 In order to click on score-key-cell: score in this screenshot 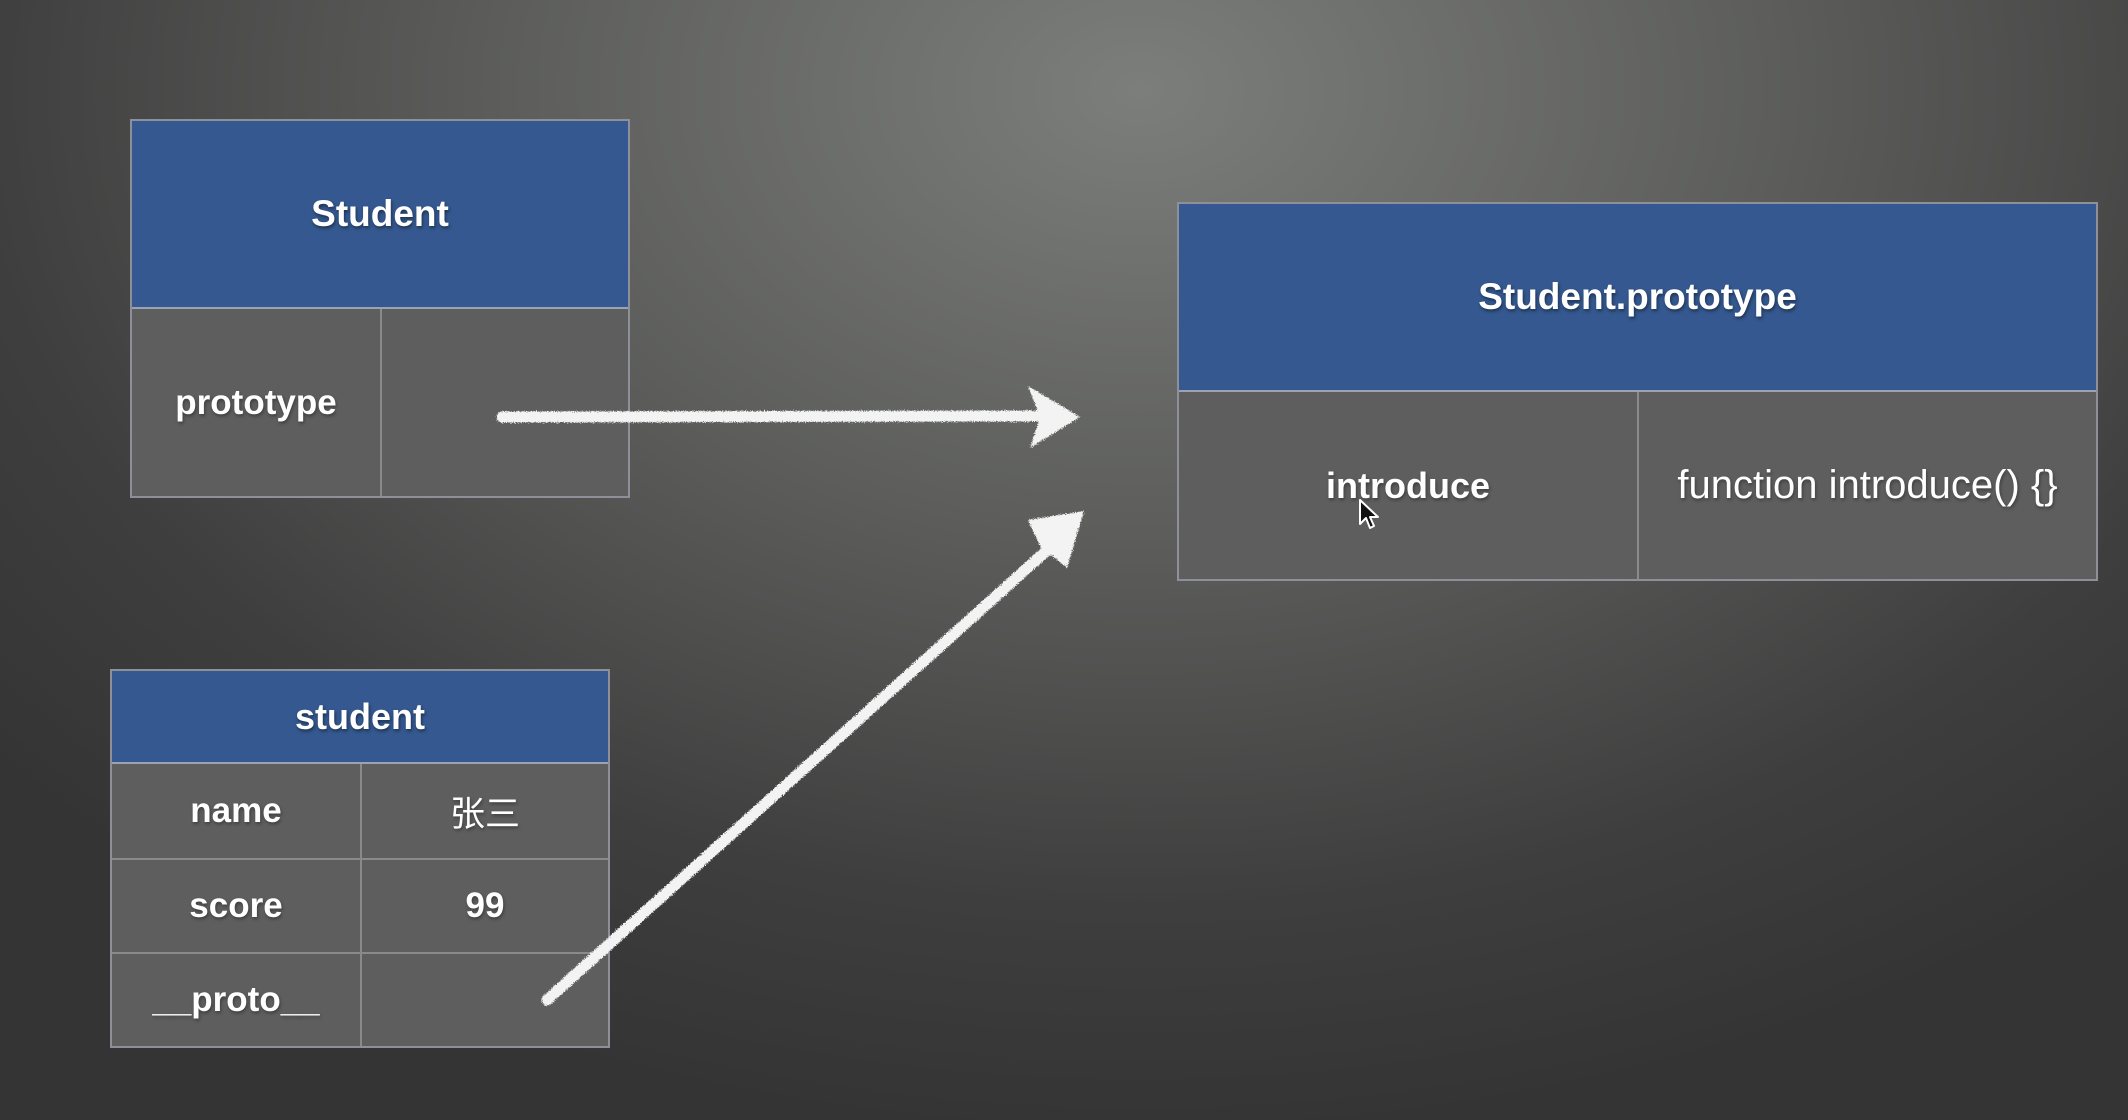, I will do `click(237, 905)`.